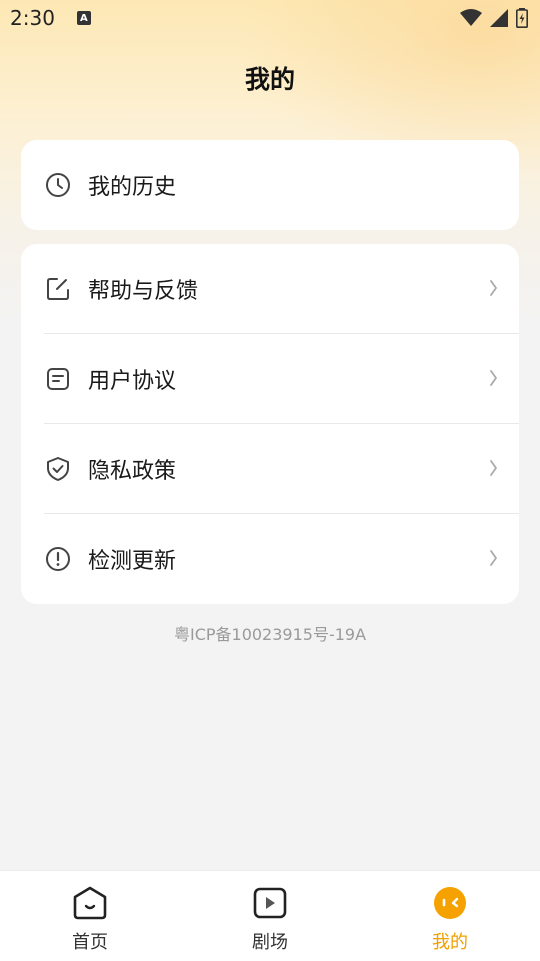 Image resolution: width=540 pixels, height=961 pixels. Describe the element at coordinates (143, 291) in the screenshot. I see `menu-item-label: 帮助与反馈` at that location.